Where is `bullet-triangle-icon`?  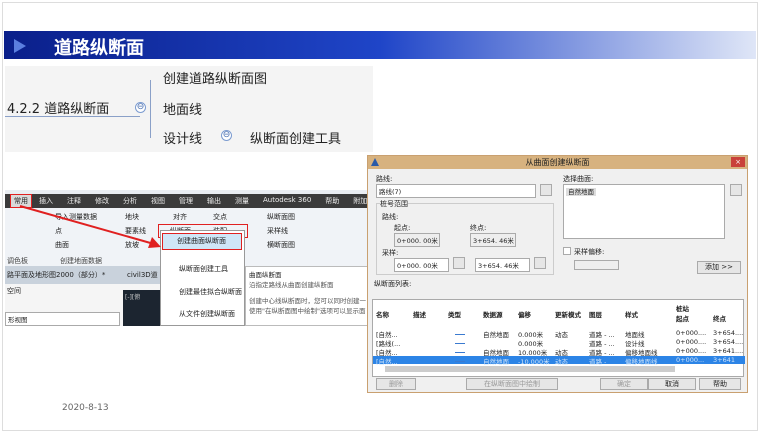 bullet-triangle-icon is located at coordinates (20, 46).